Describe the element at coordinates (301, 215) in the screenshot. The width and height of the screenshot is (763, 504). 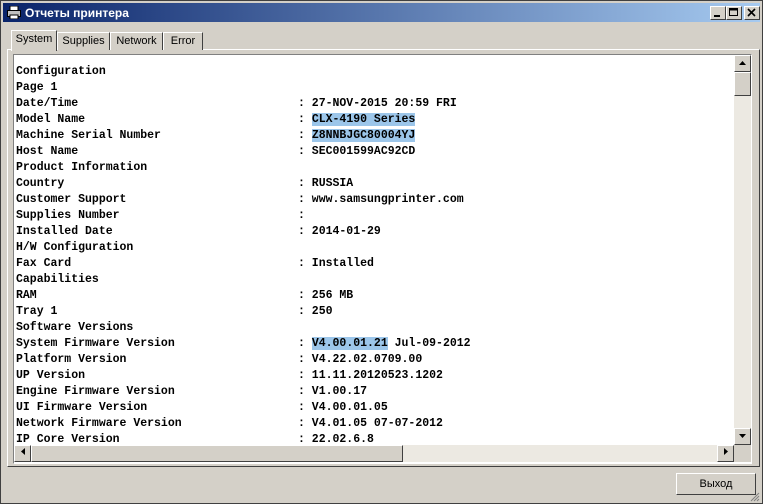
I see `report-value: :` at that location.